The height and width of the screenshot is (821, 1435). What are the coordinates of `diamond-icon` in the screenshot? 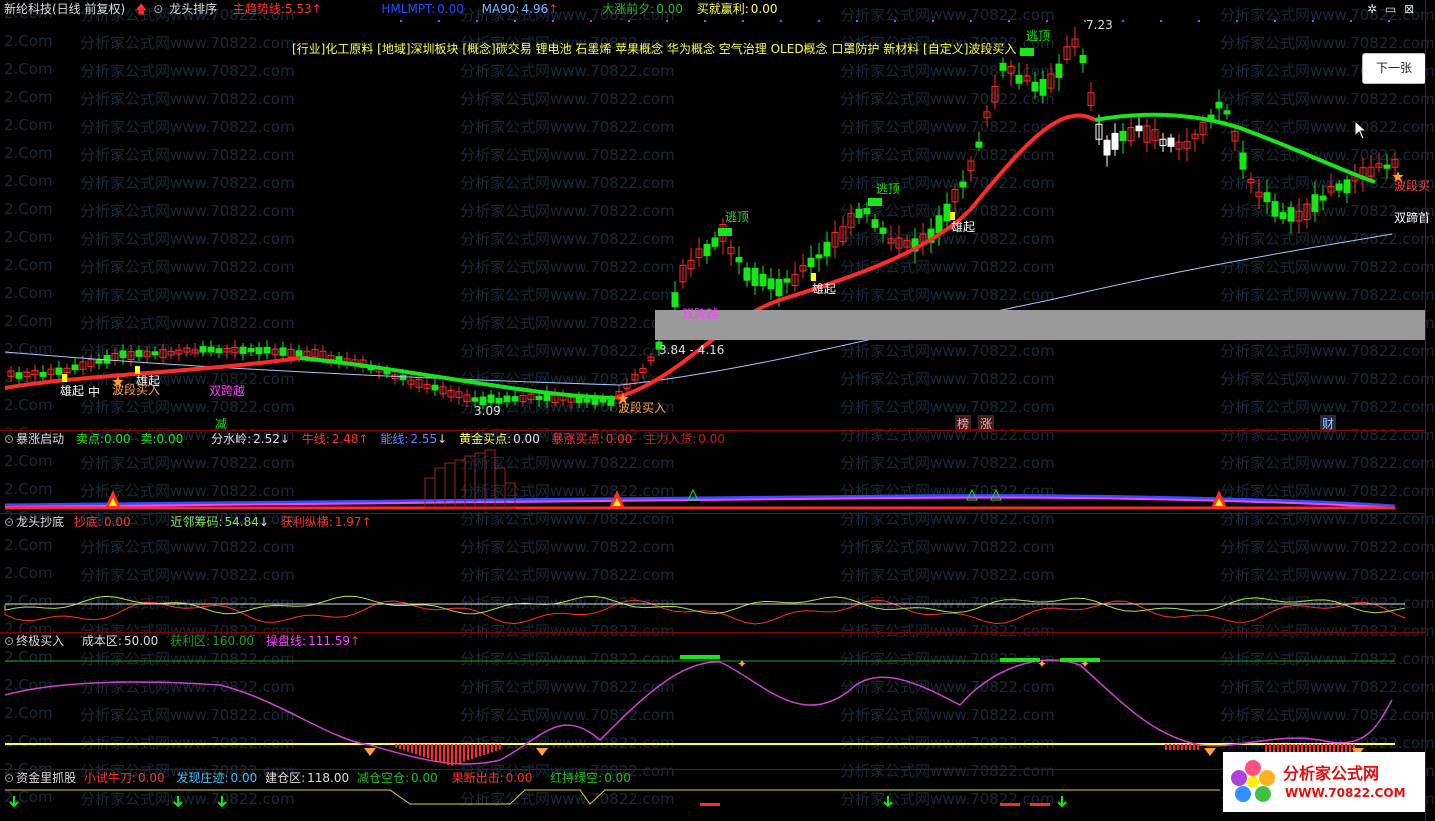 It's located at (370, 752).